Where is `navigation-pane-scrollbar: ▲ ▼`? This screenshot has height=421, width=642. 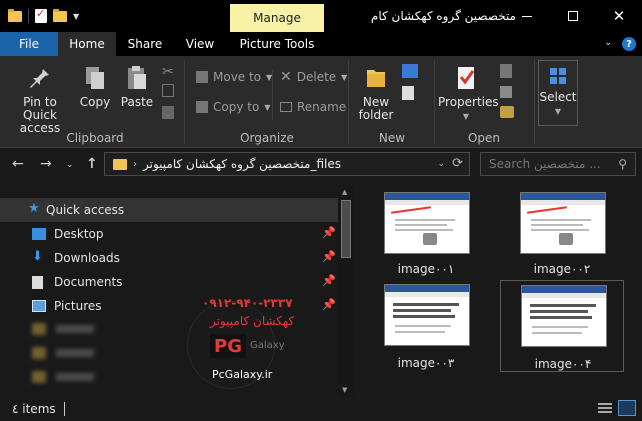
navigation-pane-scrollbar: ▲ ▼ is located at coordinates (346, 291).